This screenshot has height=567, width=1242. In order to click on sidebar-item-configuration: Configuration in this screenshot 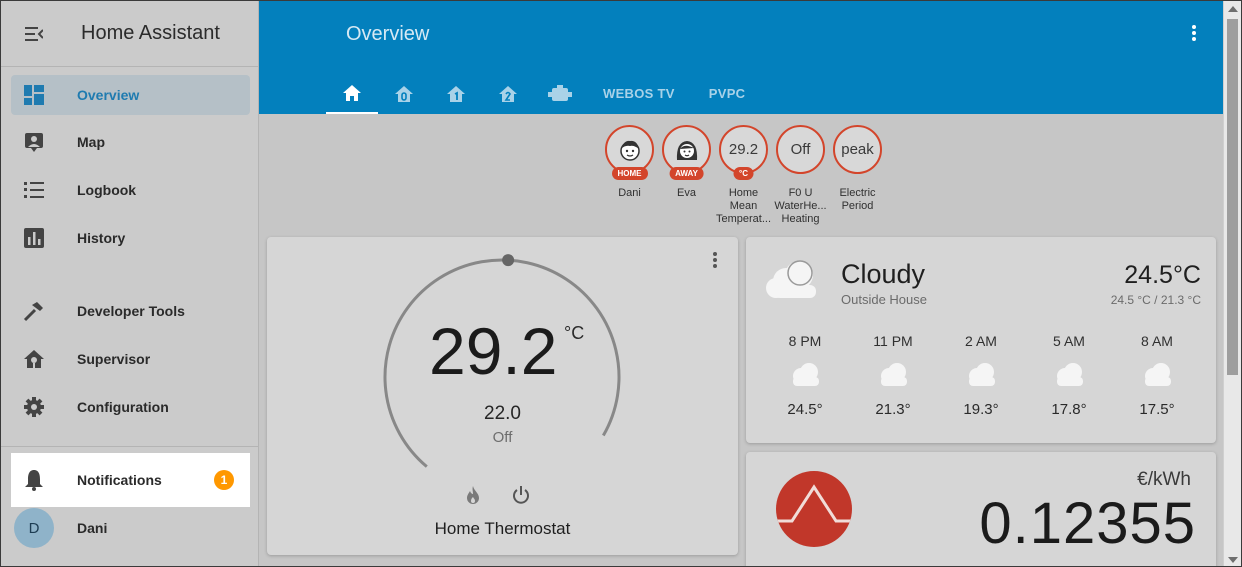, I will do `click(130, 407)`.